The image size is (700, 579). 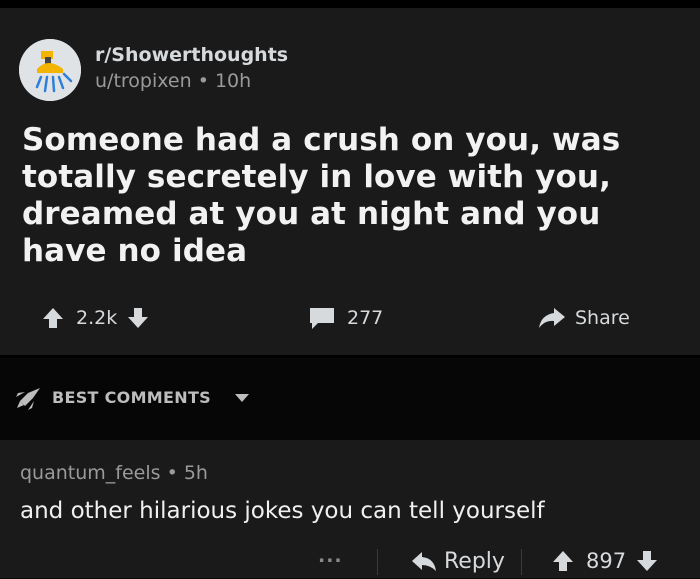 What do you see at coordinates (350, 399) in the screenshot?
I see `comment-sort-bar: BEST COMMENTS` at bounding box center [350, 399].